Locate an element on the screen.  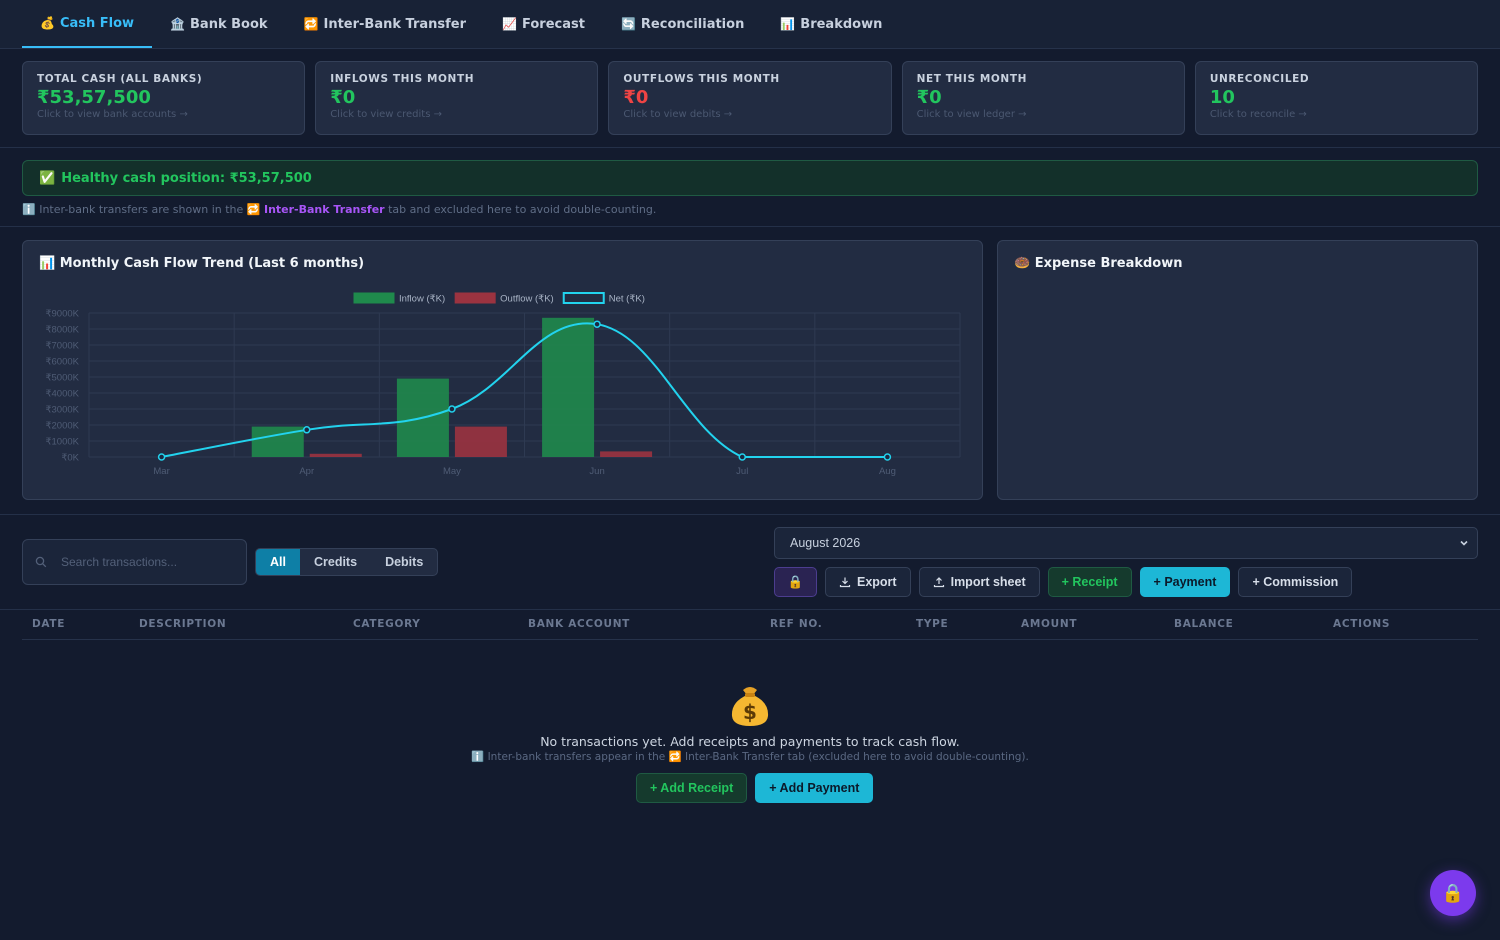
tab-reconciliation: 🔄 Reconciliation is located at coordinates (682, 24).